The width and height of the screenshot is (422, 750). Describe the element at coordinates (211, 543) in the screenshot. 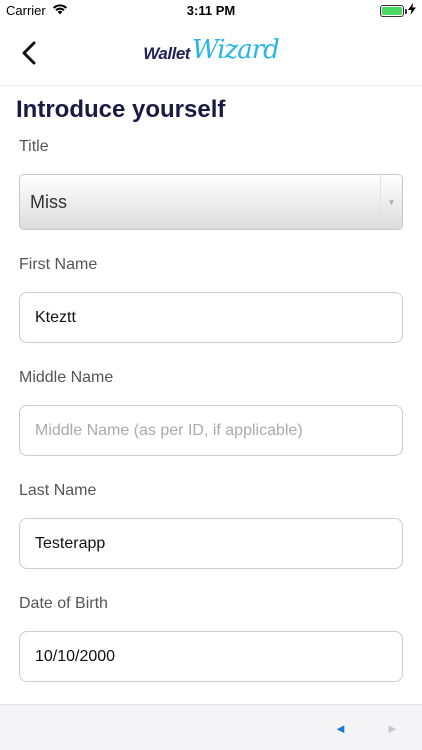

I see `last-name-field: Testerapp` at that location.